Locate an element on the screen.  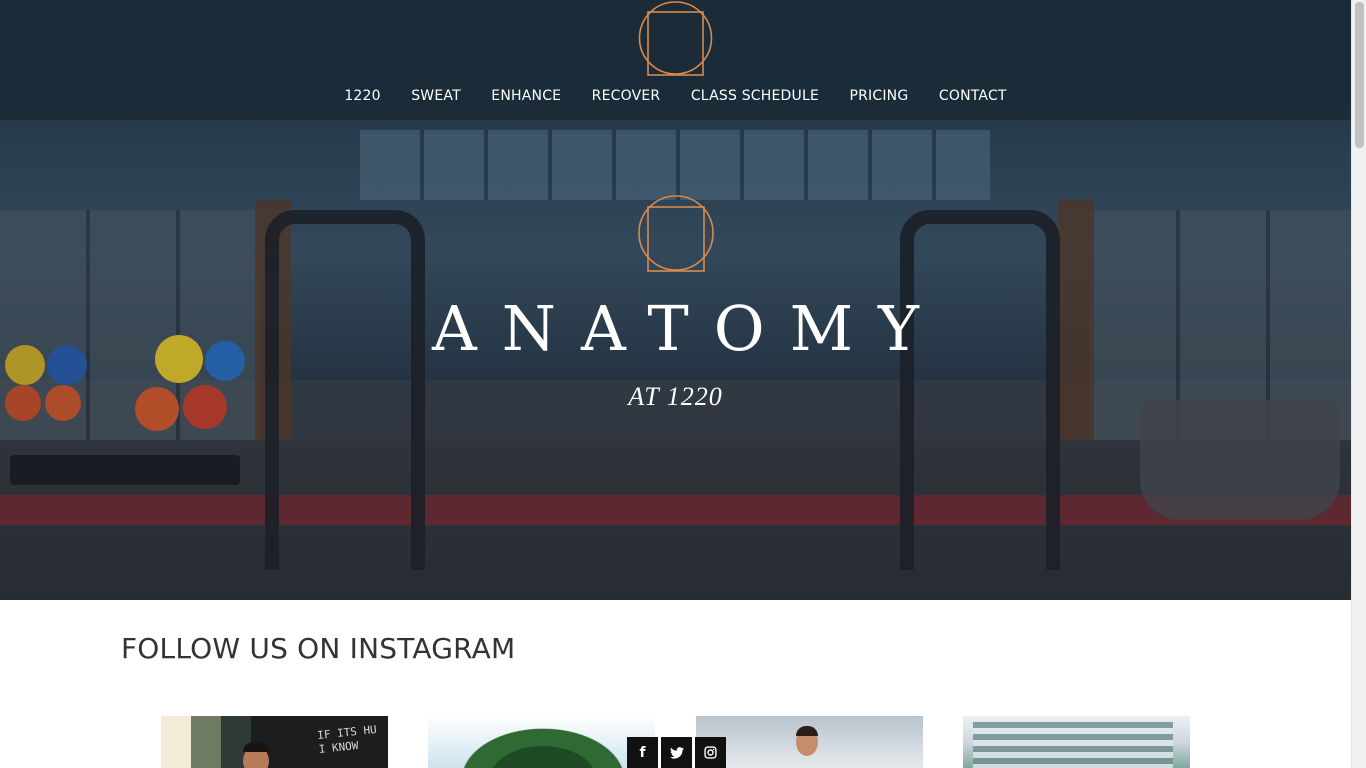
nav-item-sweat: SWEAT is located at coordinates (436, 96).